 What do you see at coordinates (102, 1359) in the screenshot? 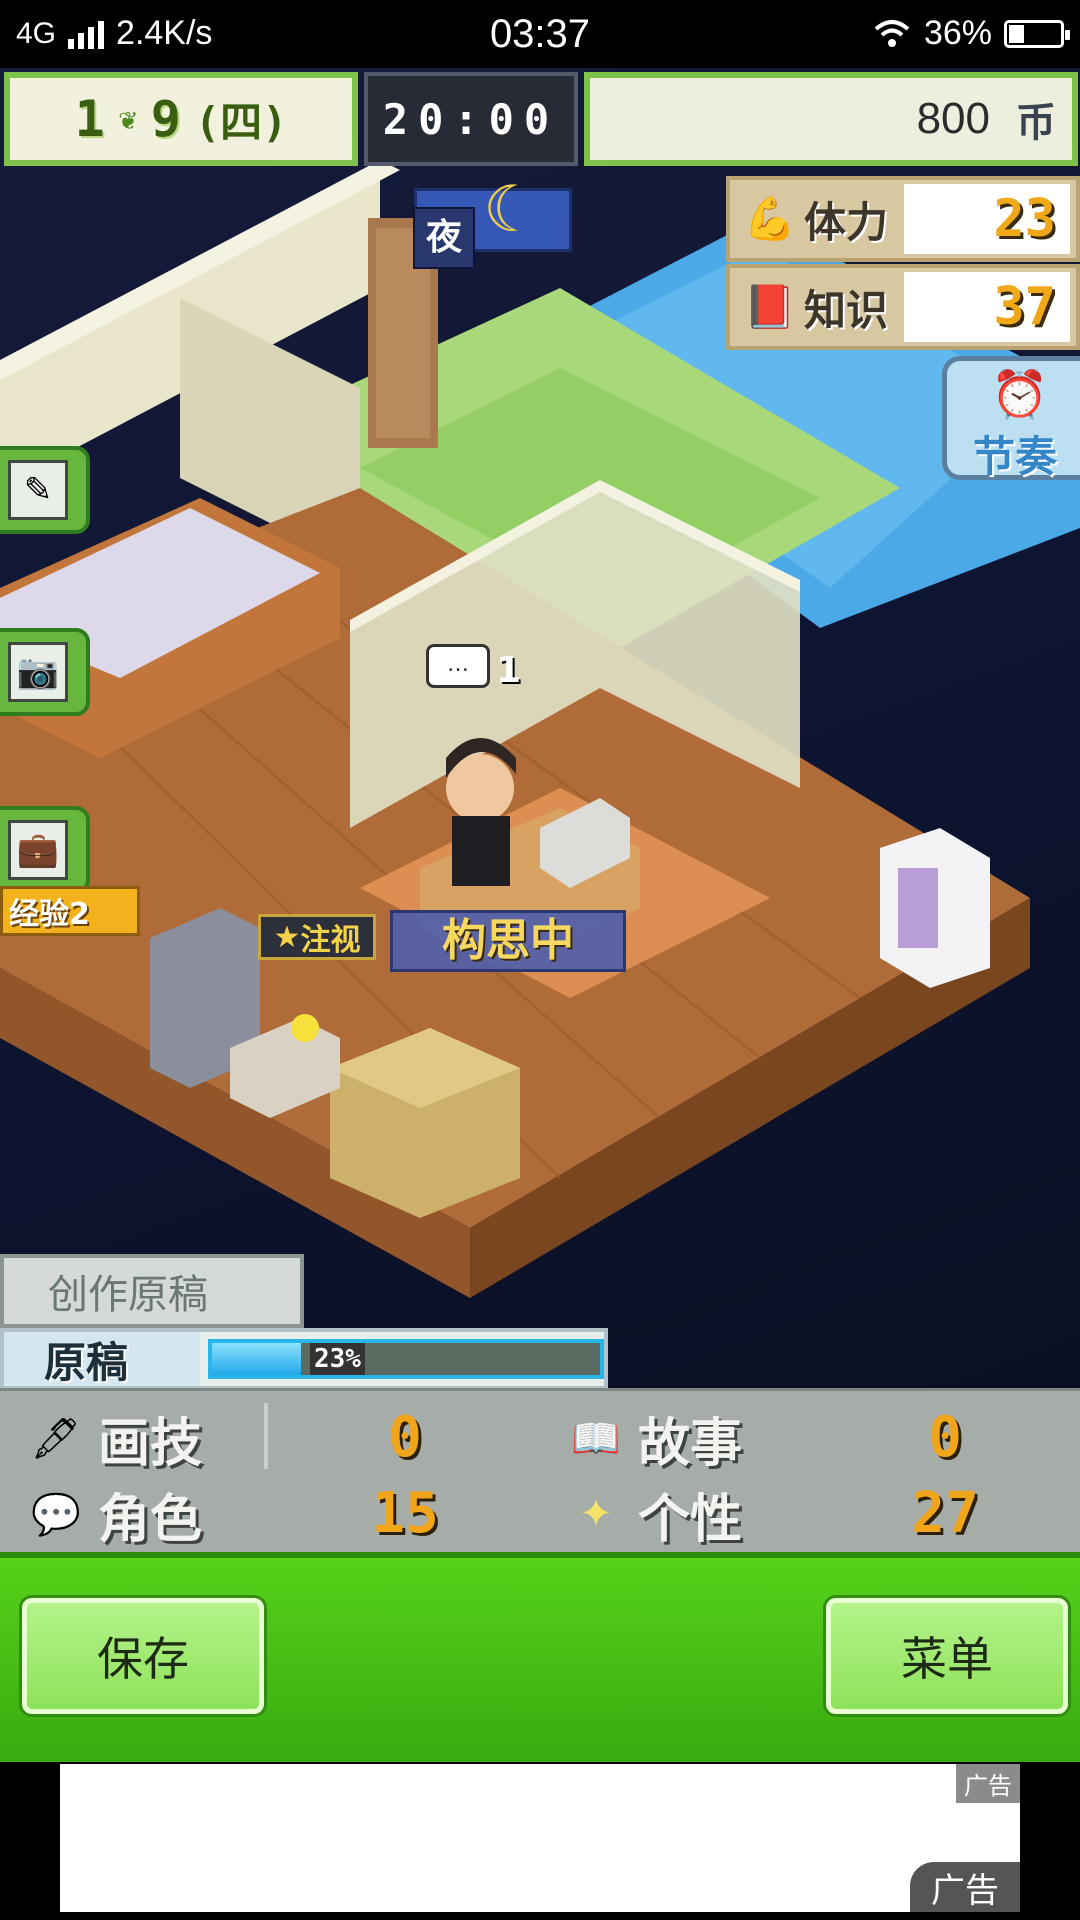
I see `manuscript-label: 原稿` at bounding box center [102, 1359].